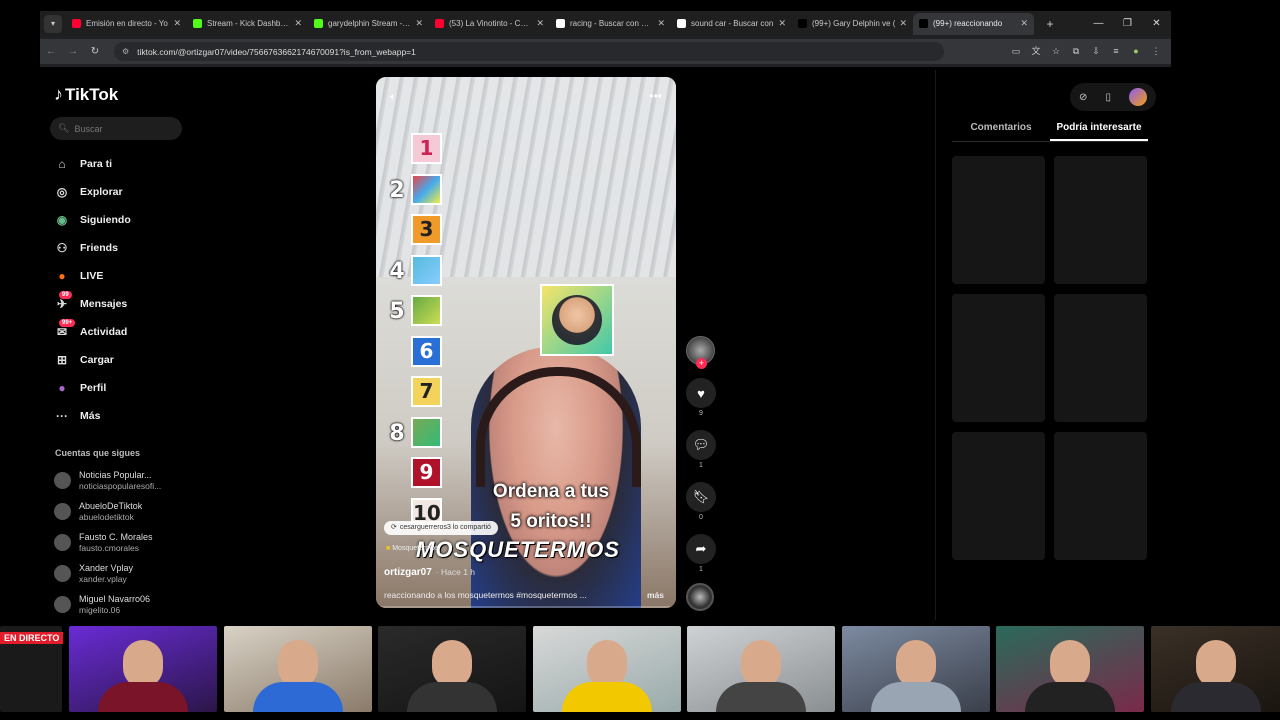 The image size is (1280, 720). What do you see at coordinates (1016, 51) in the screenshot?
I see `cast-icon: ▭` at bounding box center [1016, 51].